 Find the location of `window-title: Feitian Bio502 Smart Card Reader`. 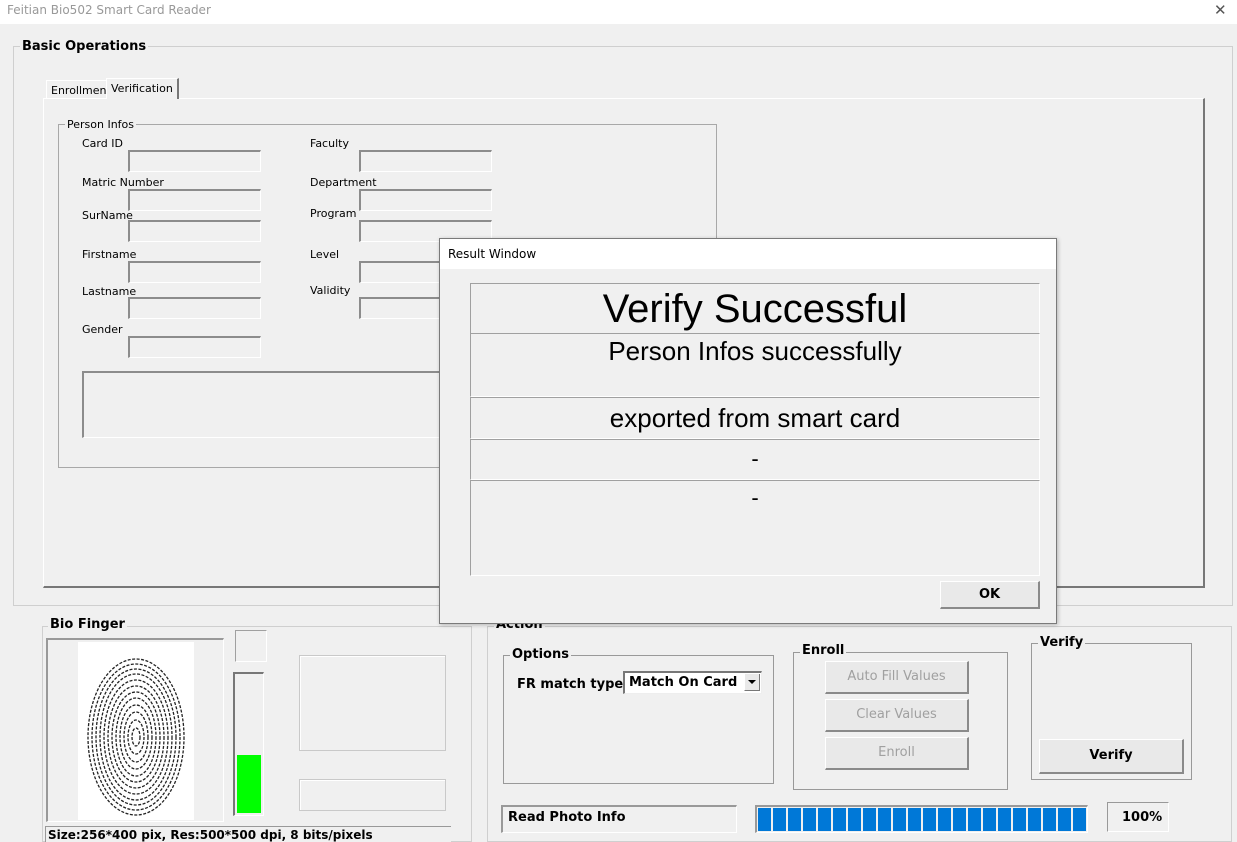

window-title: Feitian Bio502 Smart Card Reader is located at coordinates (109, 10).